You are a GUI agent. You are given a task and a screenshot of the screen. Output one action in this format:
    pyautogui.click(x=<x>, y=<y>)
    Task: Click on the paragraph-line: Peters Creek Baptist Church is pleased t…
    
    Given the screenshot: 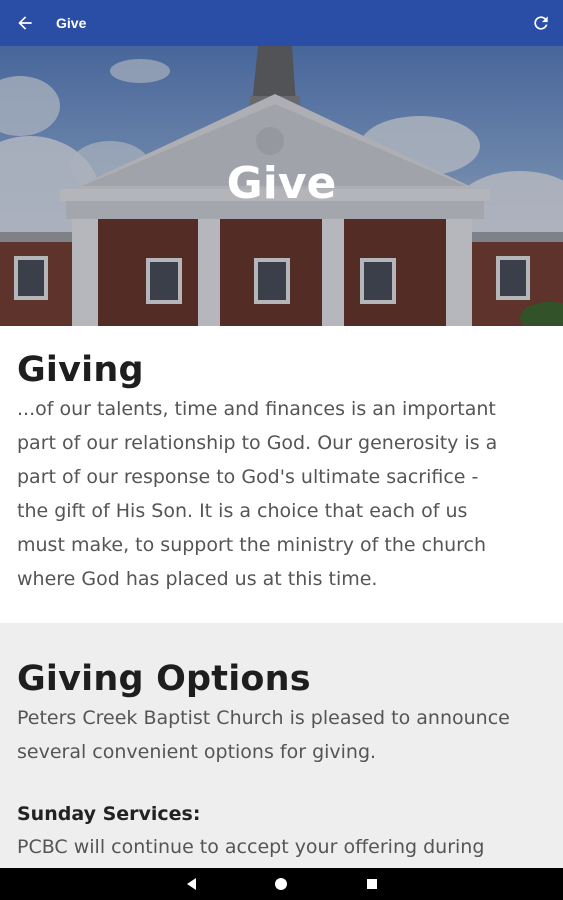 What is the action you would take?
    pyautogui.click(x=263, y=718)
    